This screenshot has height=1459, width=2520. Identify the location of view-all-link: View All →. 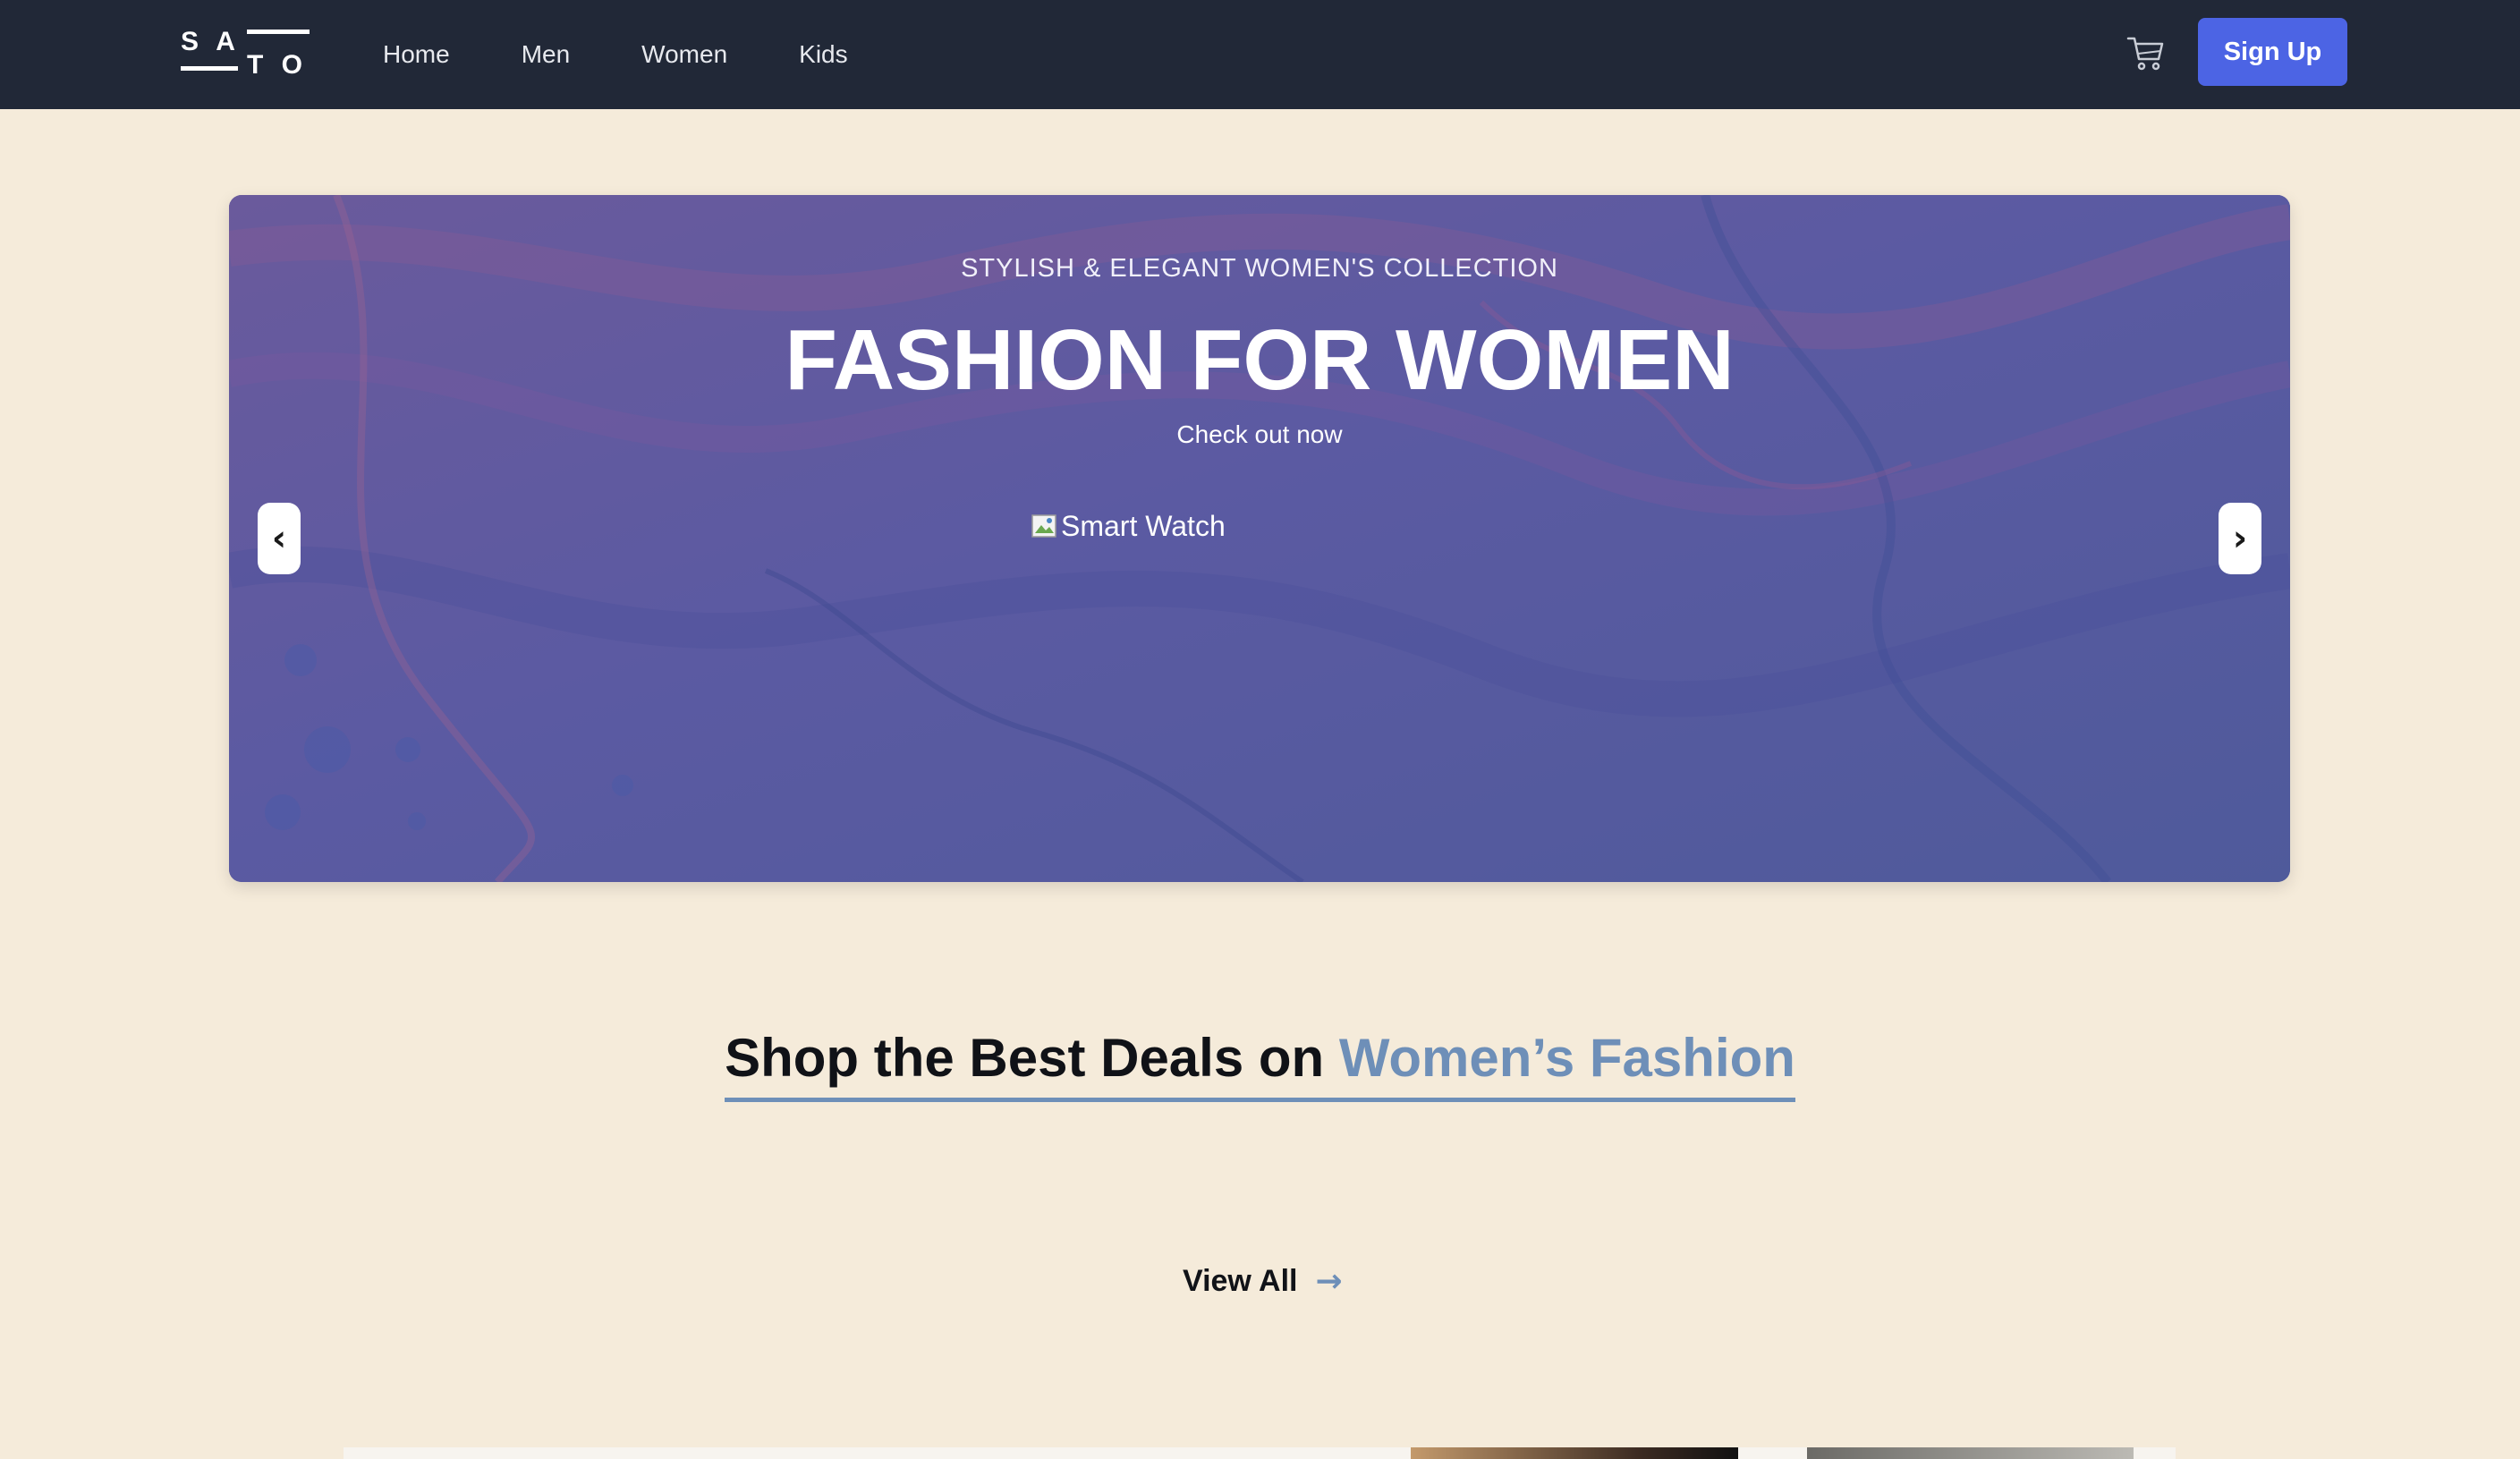
(1263, 1281).